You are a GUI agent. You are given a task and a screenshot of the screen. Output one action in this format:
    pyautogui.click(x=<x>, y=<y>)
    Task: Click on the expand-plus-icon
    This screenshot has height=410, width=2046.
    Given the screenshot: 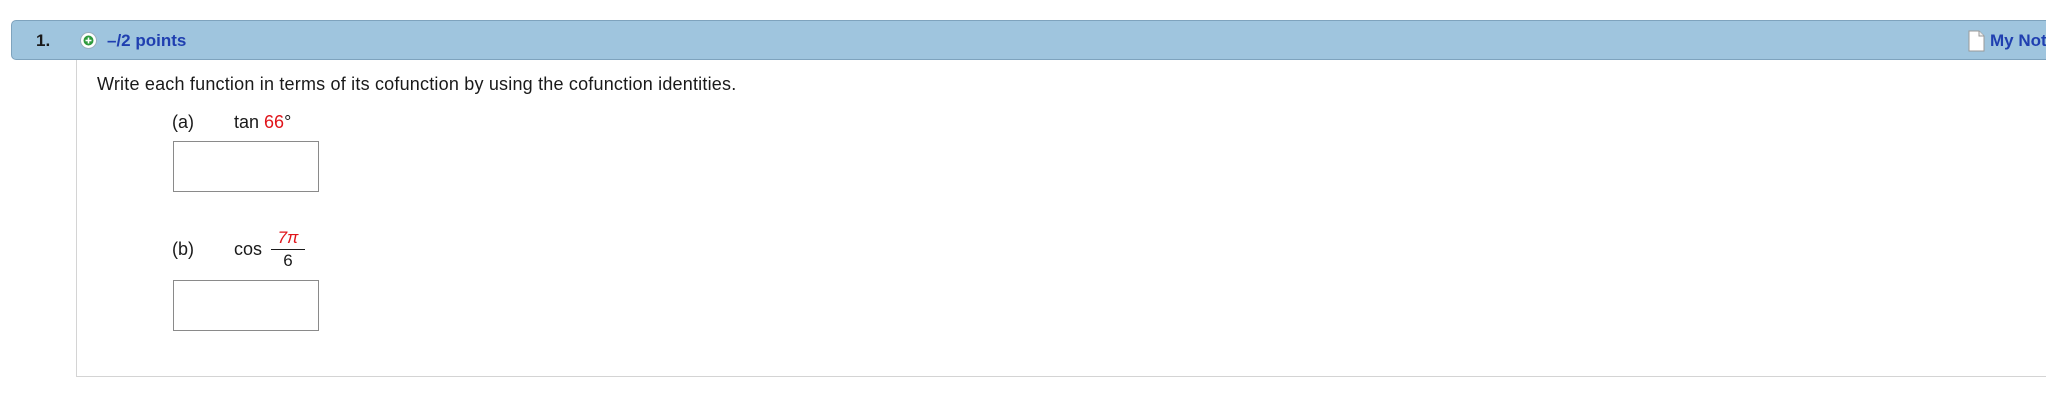 What is the action you would take?
    pyautogui.click(x=88, y=40)
    